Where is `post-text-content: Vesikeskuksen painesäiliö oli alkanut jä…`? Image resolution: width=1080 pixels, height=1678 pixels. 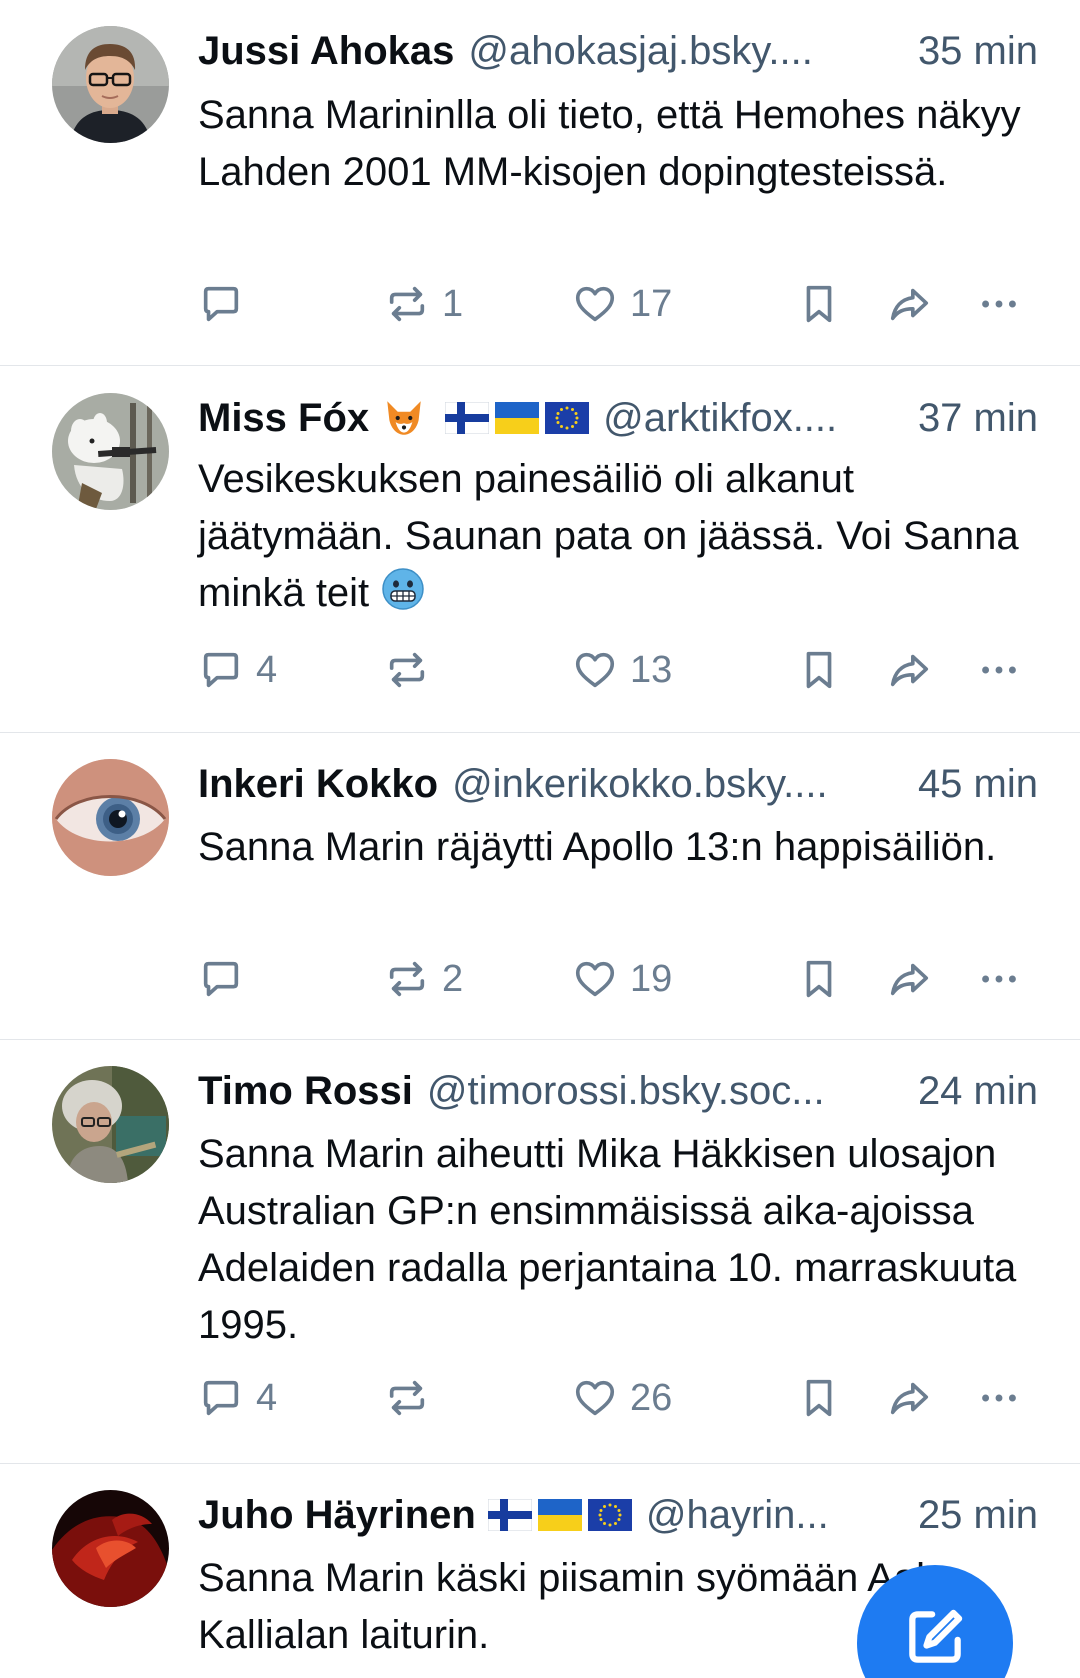
post-text-content: Vesikeskuksen painesäiliö oli alkanut jä… is located at coordinates (608, 536).